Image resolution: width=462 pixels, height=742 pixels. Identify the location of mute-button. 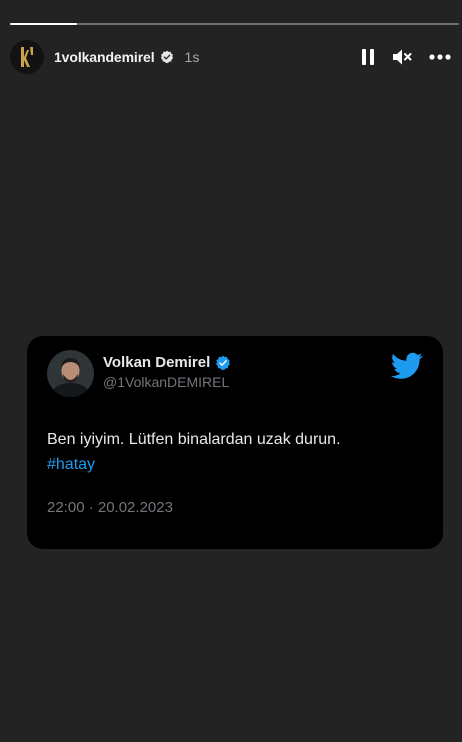
(402, 57).